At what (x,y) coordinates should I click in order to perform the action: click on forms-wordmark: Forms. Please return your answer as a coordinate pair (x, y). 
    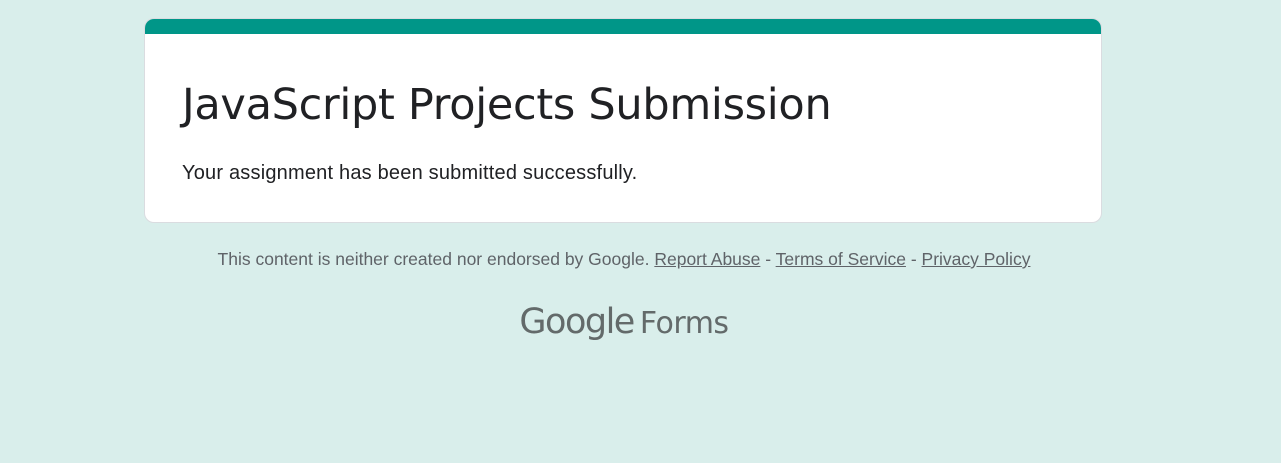
    Looking at the image, I should click on (684, 323).